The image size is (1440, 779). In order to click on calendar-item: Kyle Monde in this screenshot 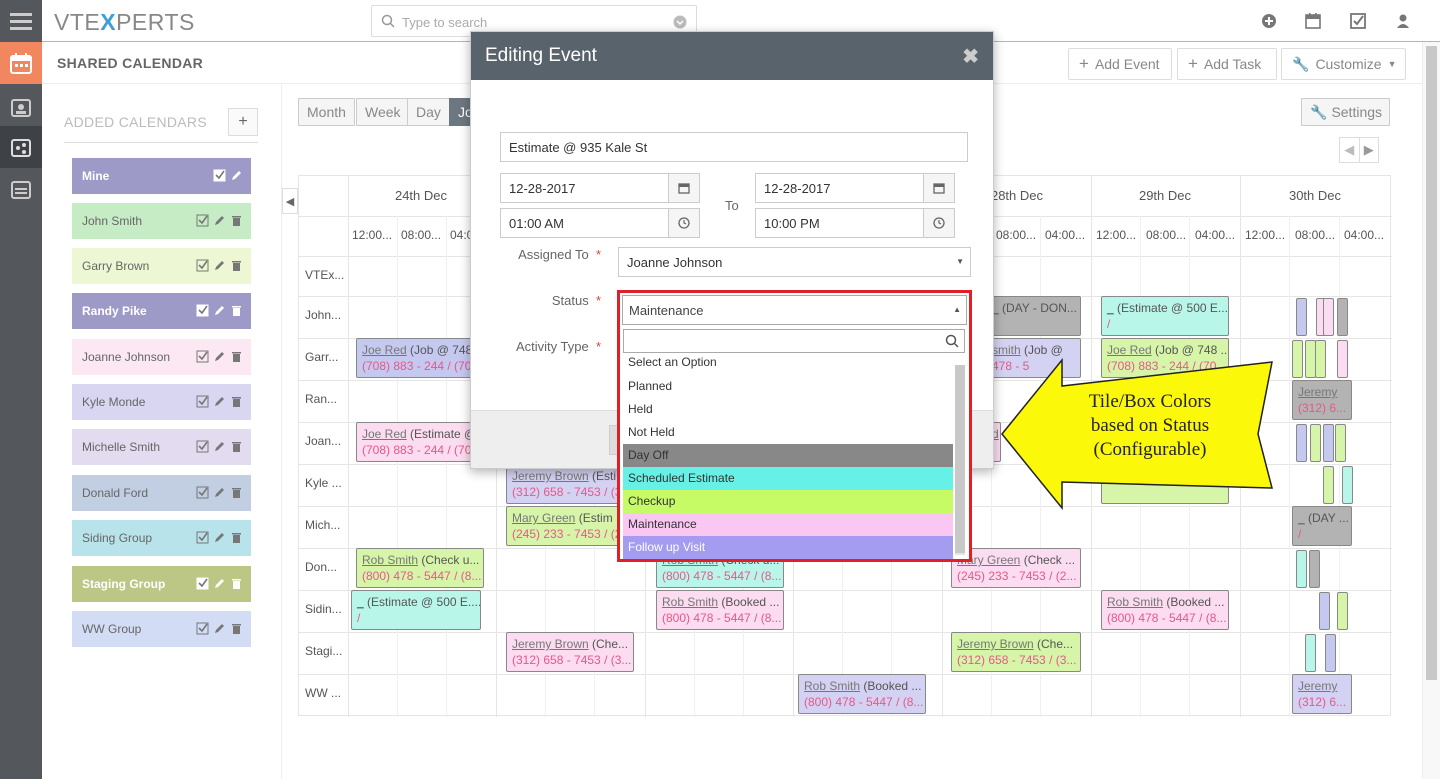, I will do `click(161, 402)`.